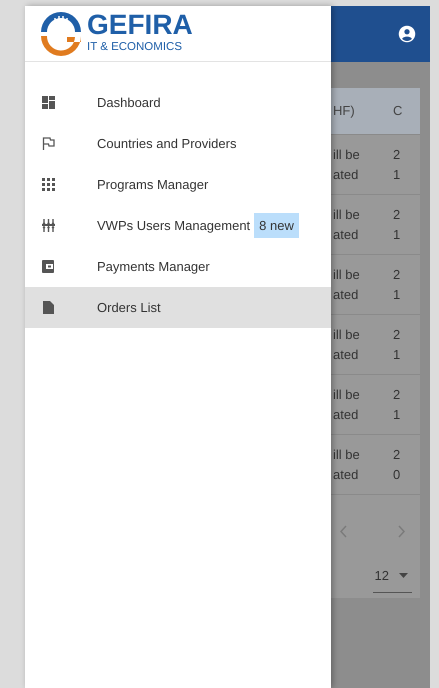  What do you see at coordinates (392, 579) in the screenshot?
I see `page-size-select: 12` at bounding box center [392, 579].